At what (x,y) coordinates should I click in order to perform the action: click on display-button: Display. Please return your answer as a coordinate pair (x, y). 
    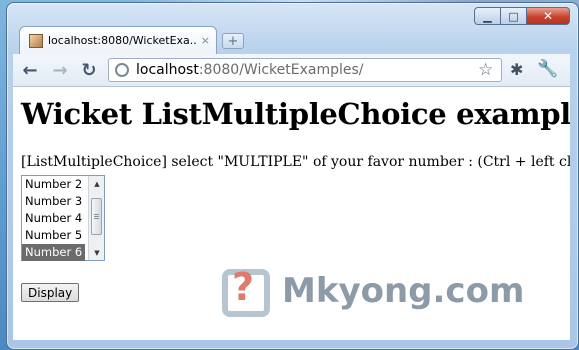
    Looking at the image, I should click on (50, 292).